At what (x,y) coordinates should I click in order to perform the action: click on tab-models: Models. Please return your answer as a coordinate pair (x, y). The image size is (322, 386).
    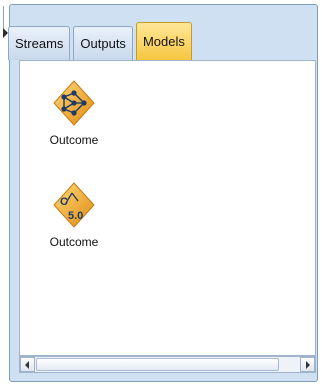
    Looking at the image, I should click on (163, 41).